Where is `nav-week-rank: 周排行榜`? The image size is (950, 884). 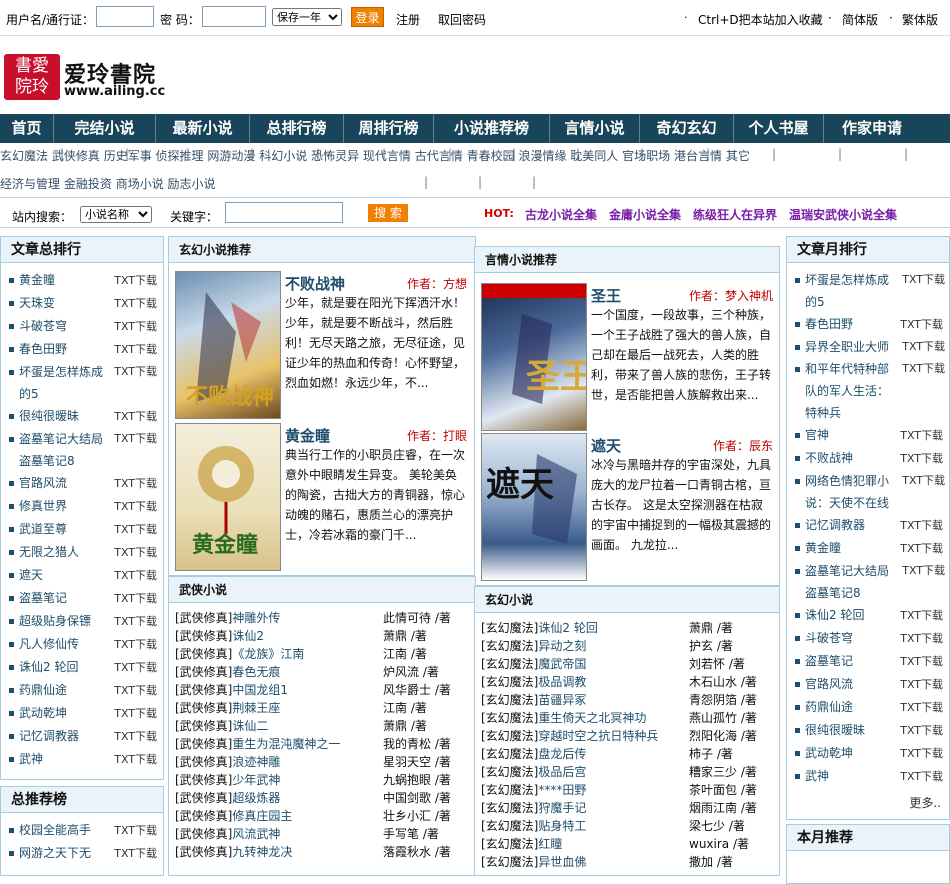 nav-week-rank: 周排行榜 is located at coordinates (389, 128).